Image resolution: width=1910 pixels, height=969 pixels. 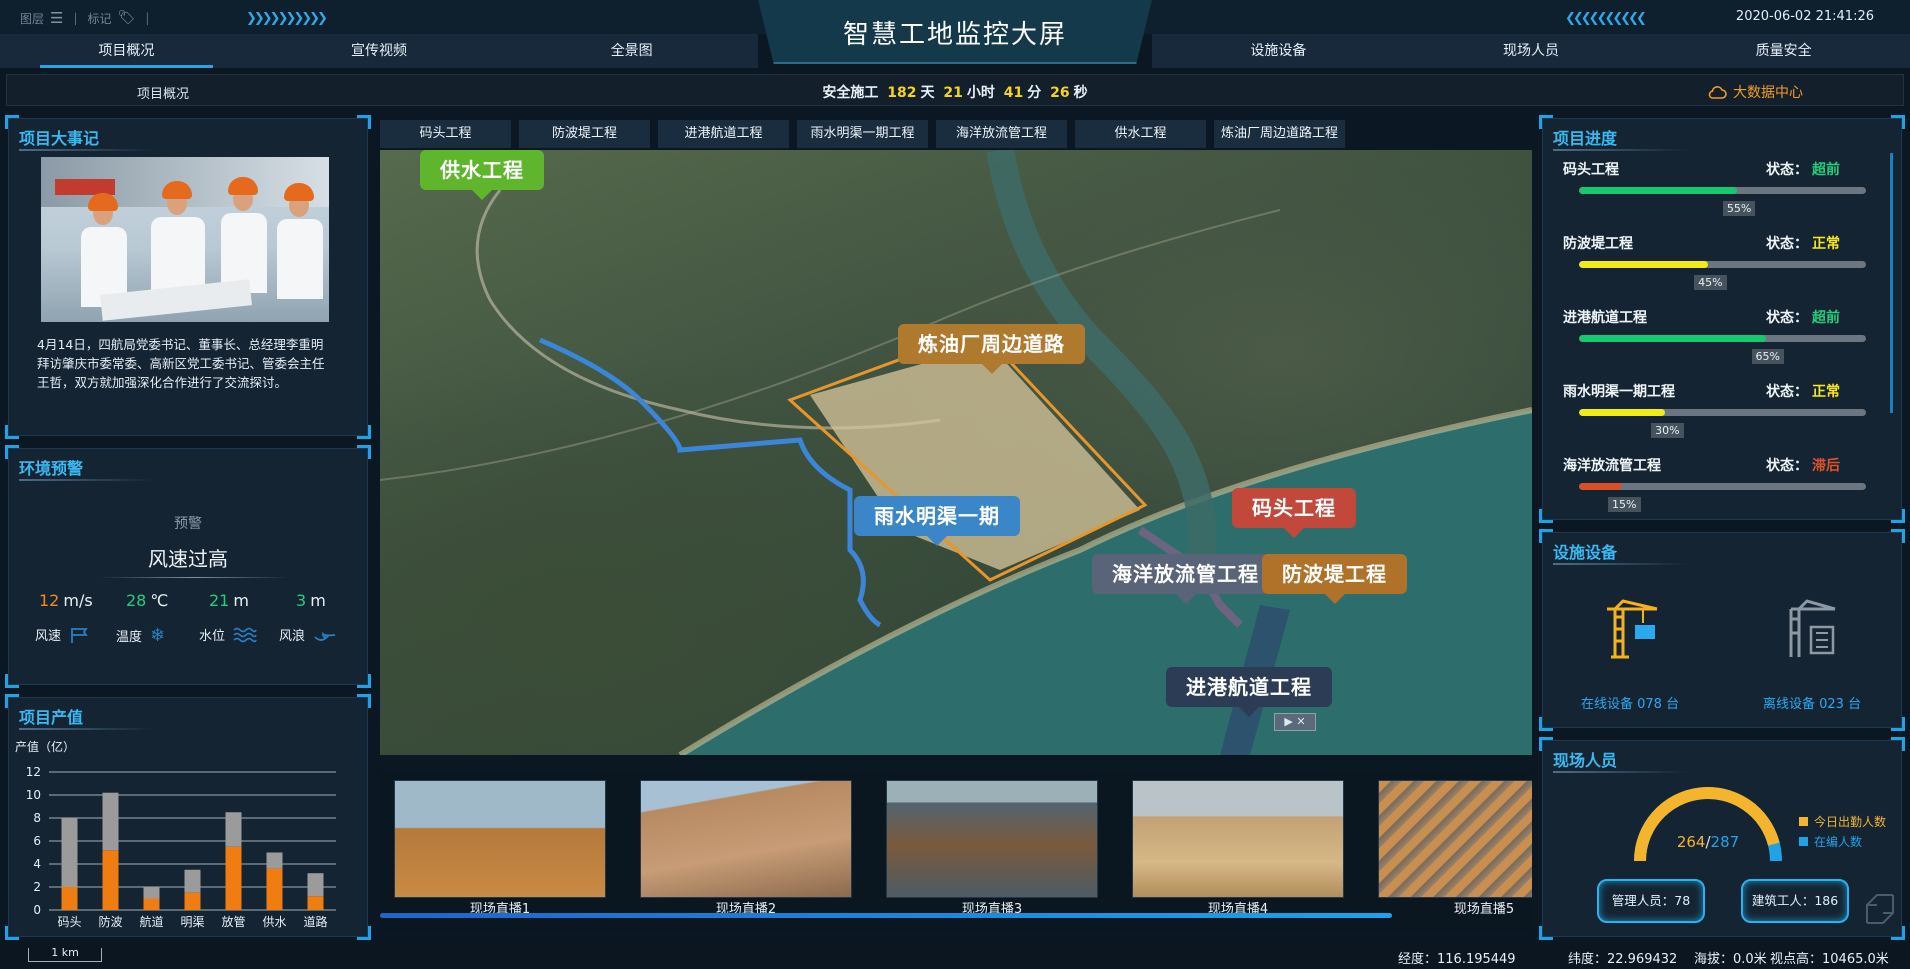 What do you see at coordinates (56, 18) in the screenshot?
I see `layers-icon: ☰` at bounding box center [56, 18].